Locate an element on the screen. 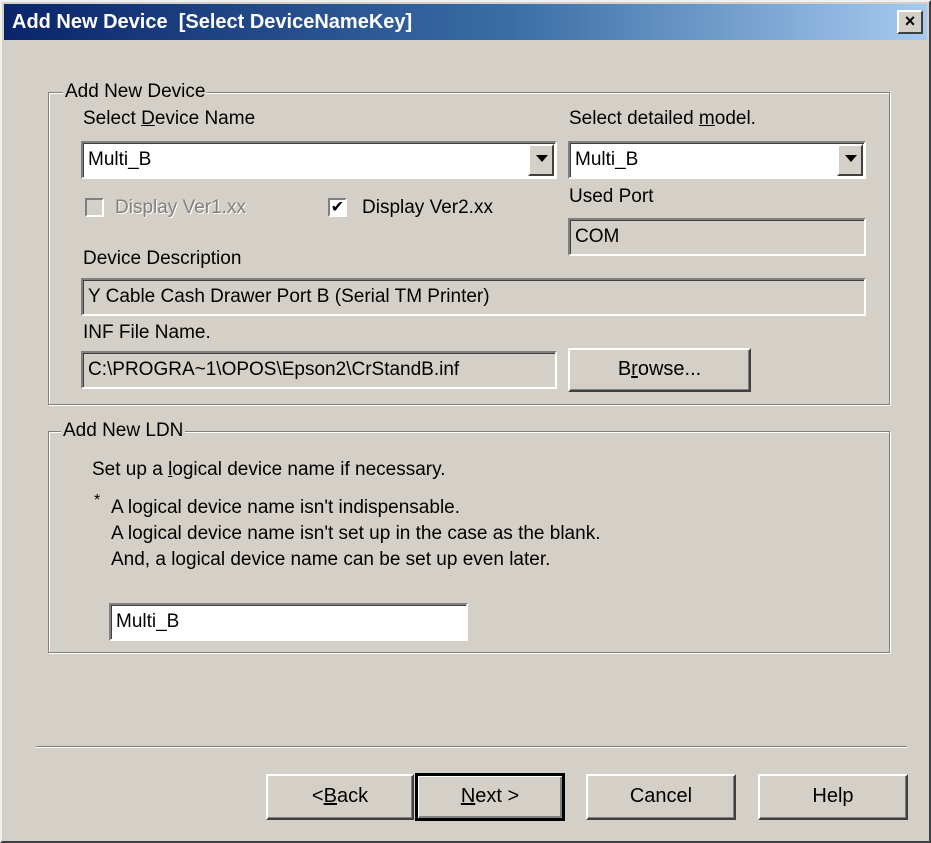 This screenshot has width=931, height=843. cancel-button-label: Cancel is located at coordinates (661, 796).